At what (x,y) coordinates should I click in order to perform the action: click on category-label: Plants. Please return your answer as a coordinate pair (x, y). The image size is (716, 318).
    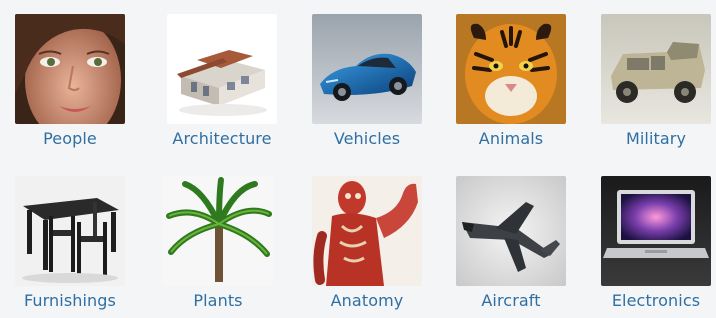
    Looking at the image, I should click on (218, 300).